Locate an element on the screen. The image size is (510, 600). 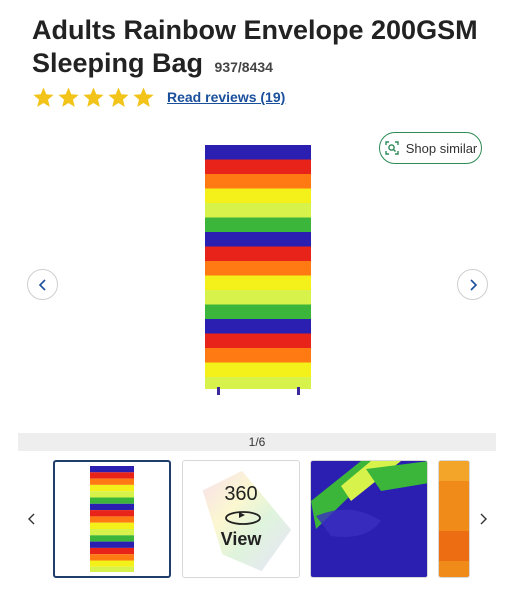
image-search-icon is located at coordinates (392, 148).